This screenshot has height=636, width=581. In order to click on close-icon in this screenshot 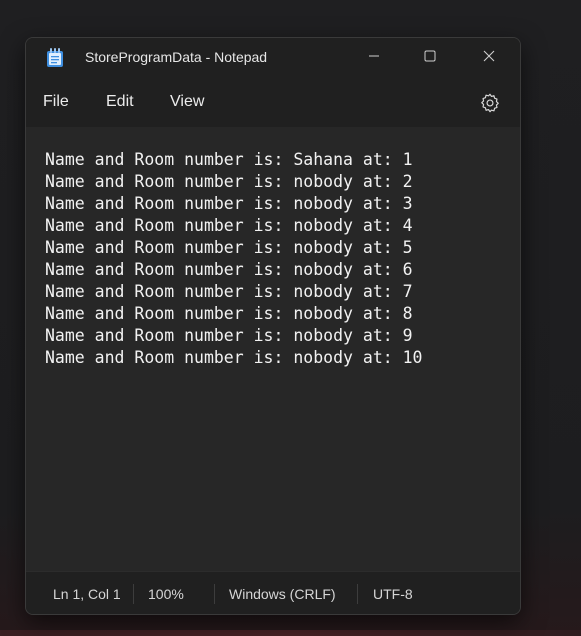, I will do `click(489, 58)`.